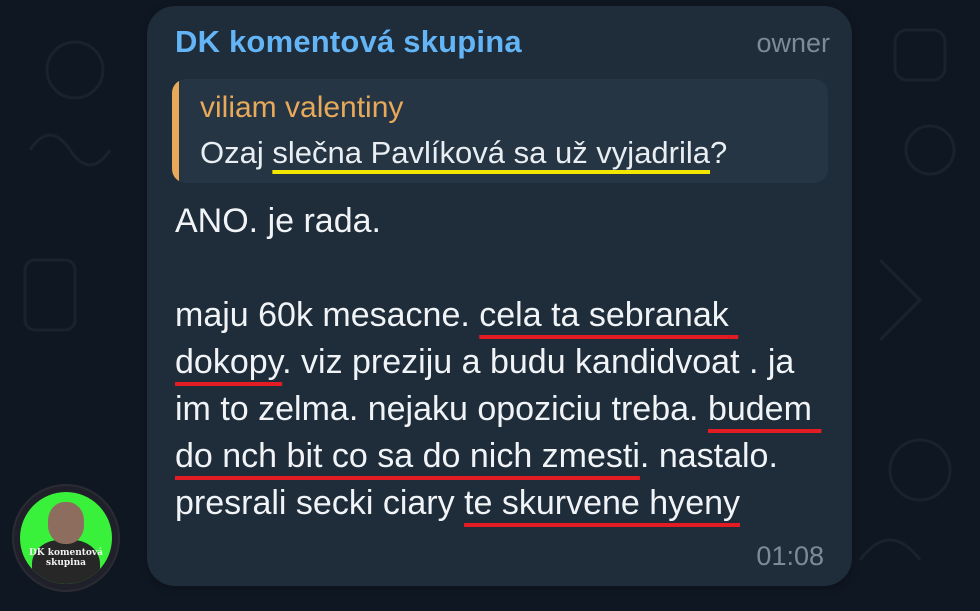  Describe the element at coordinates (65, 558) in the screenshot. I see `avatar-caption: DK komentová skupina` at that location.